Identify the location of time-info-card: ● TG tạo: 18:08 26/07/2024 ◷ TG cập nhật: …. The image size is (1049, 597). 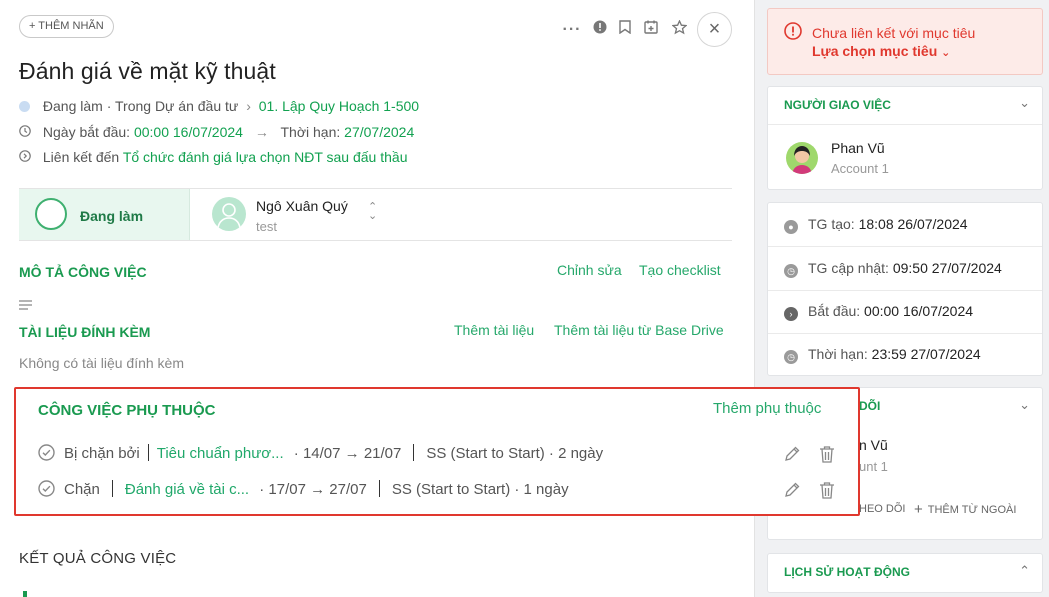
(905, 289).